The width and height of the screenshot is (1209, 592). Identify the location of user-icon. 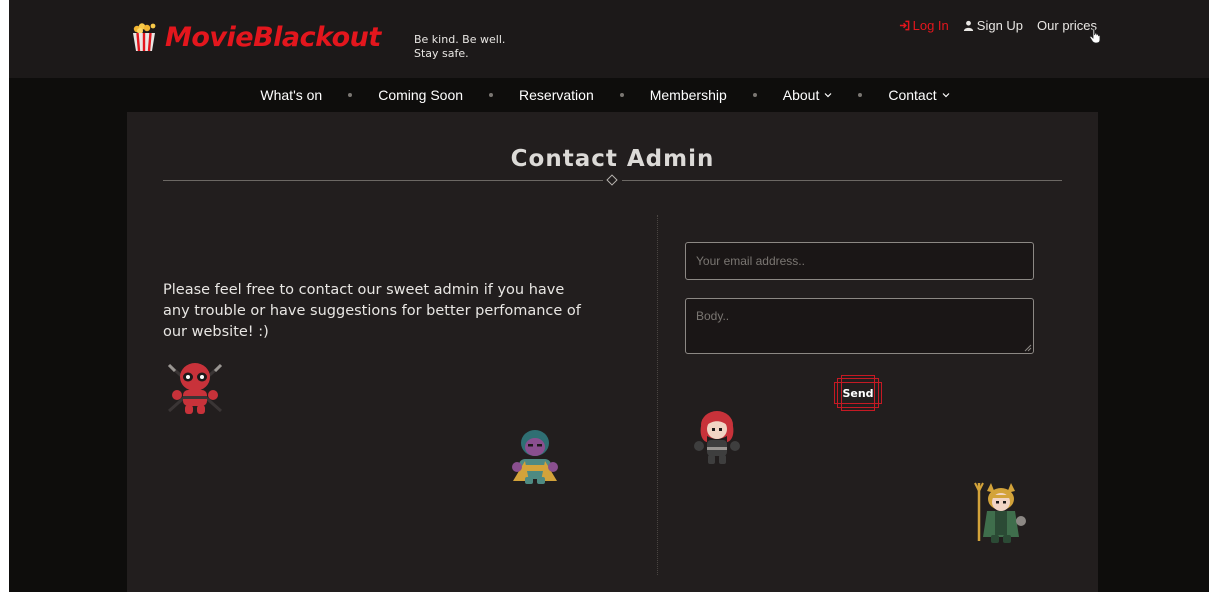
(968, 25).